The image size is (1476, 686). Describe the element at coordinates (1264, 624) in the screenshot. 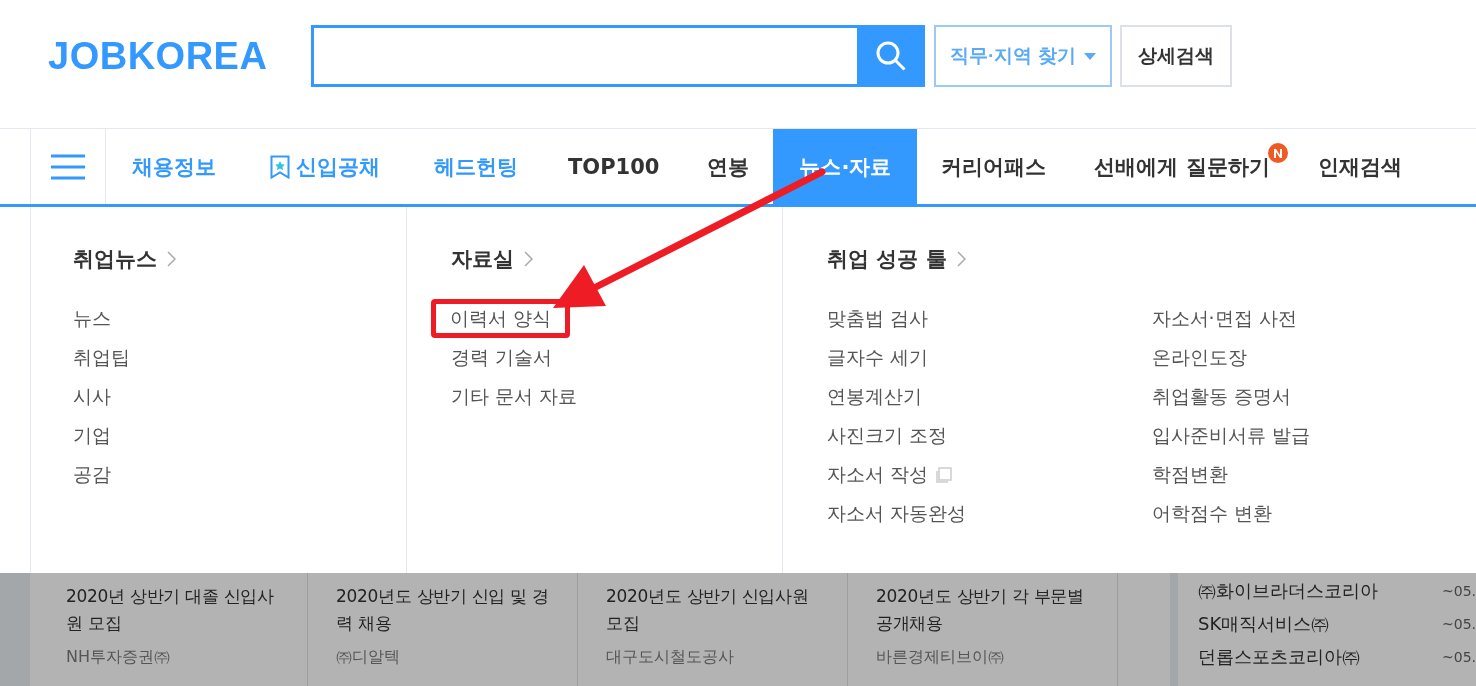

I see `company-link: SK매직서비스㈜` at that location.